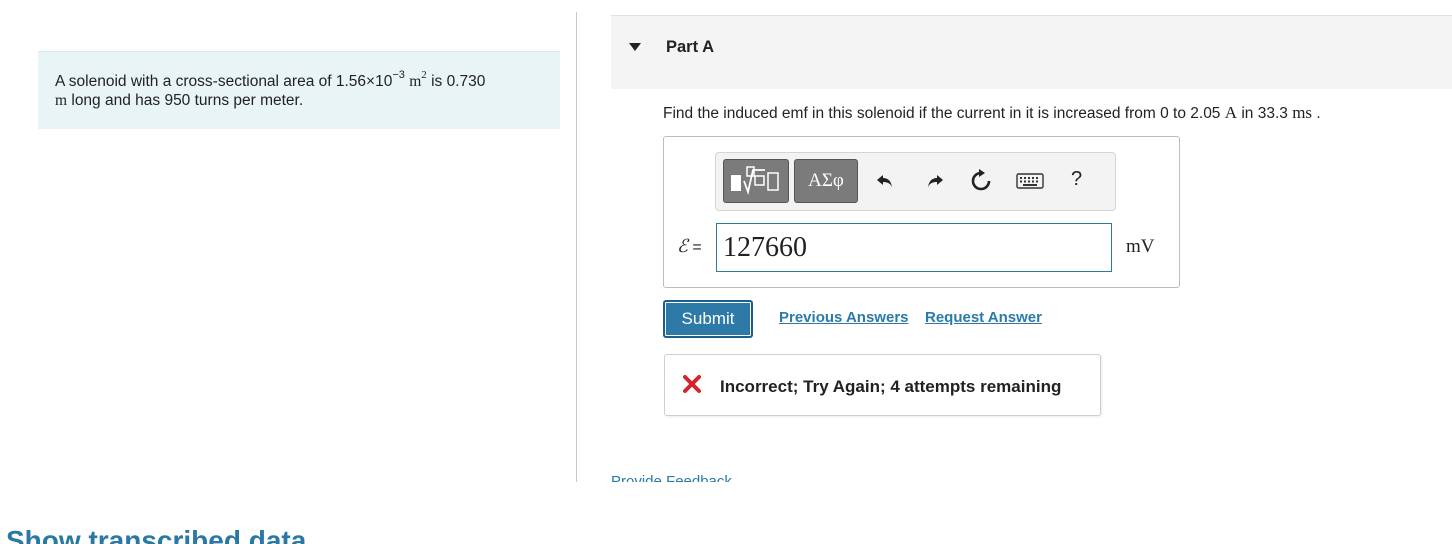  I want to click on part-header: Part A, so click(1031, 52).